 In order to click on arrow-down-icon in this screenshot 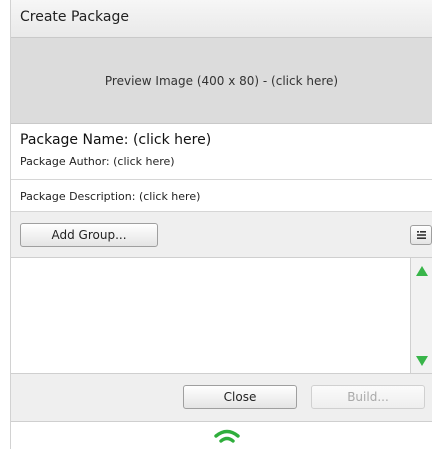, I will do `click(422, 361)`.